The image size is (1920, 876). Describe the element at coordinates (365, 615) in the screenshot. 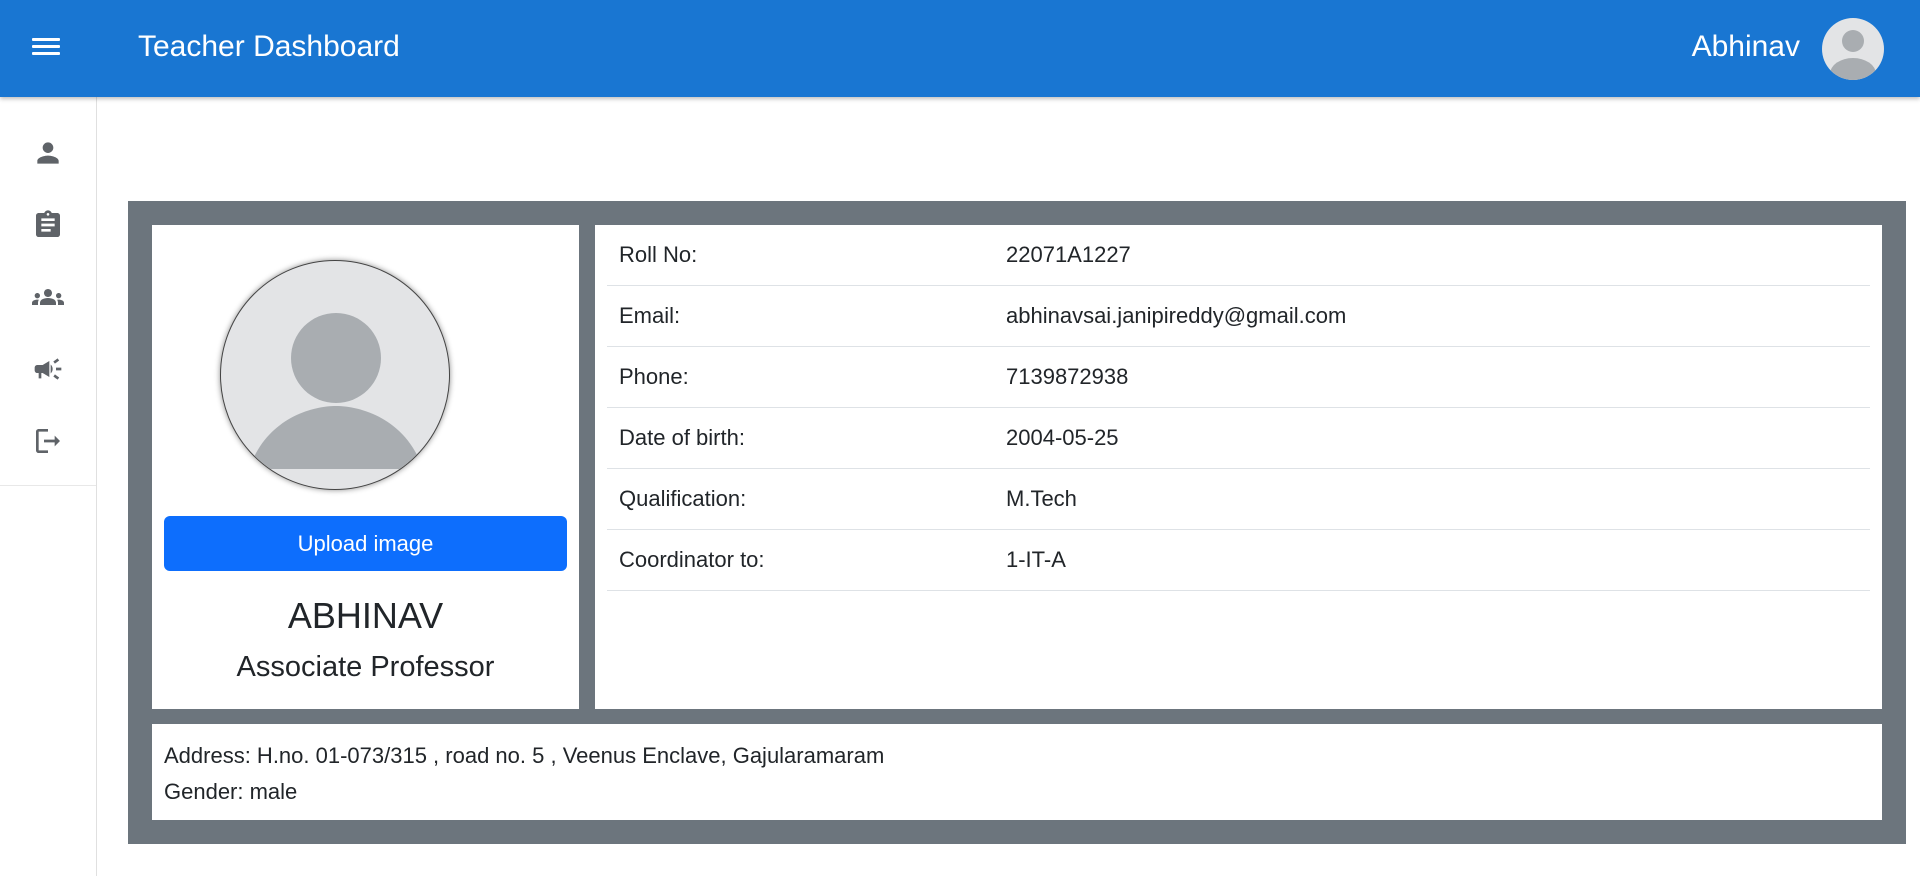

I see `teacher-name: ABHINAV` at that location.